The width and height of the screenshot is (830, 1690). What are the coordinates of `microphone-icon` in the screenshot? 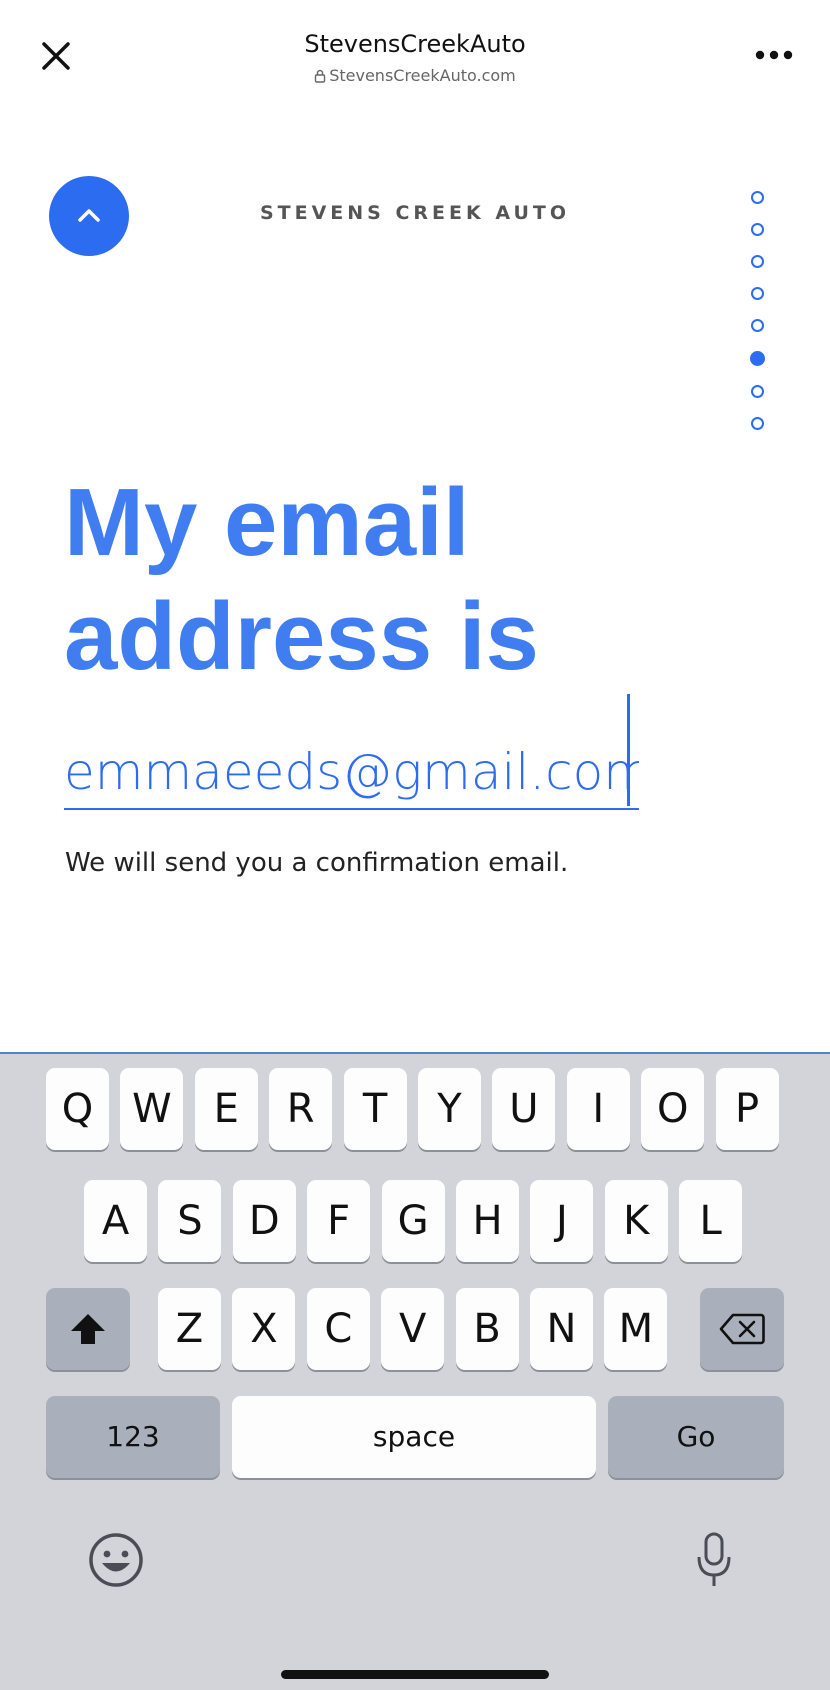 It's located at (714, 1559).